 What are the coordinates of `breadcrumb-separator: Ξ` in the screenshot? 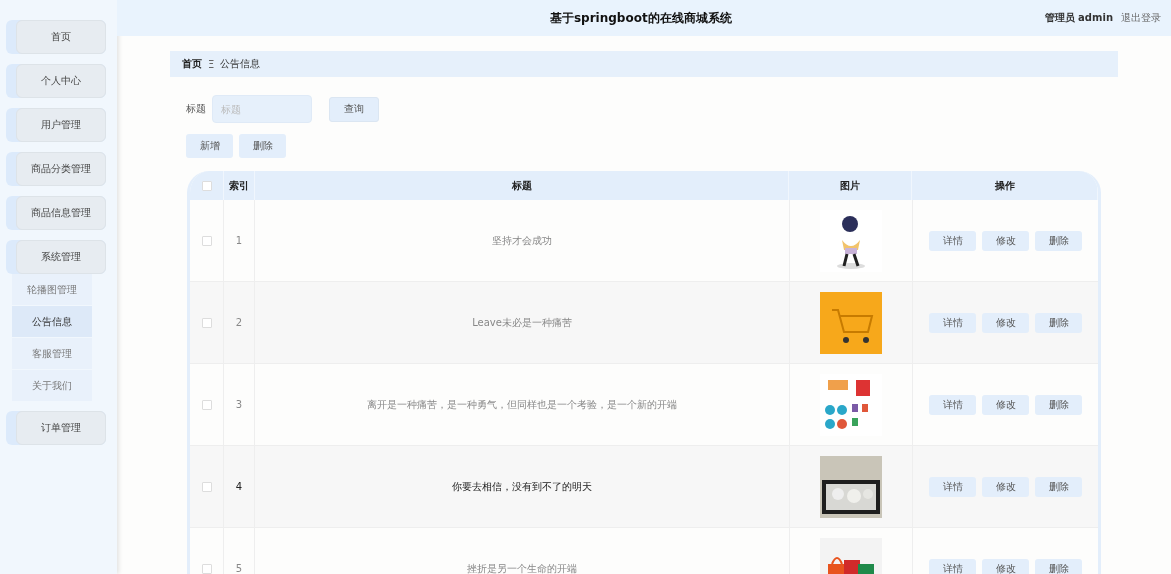 It's located at (211, 64).